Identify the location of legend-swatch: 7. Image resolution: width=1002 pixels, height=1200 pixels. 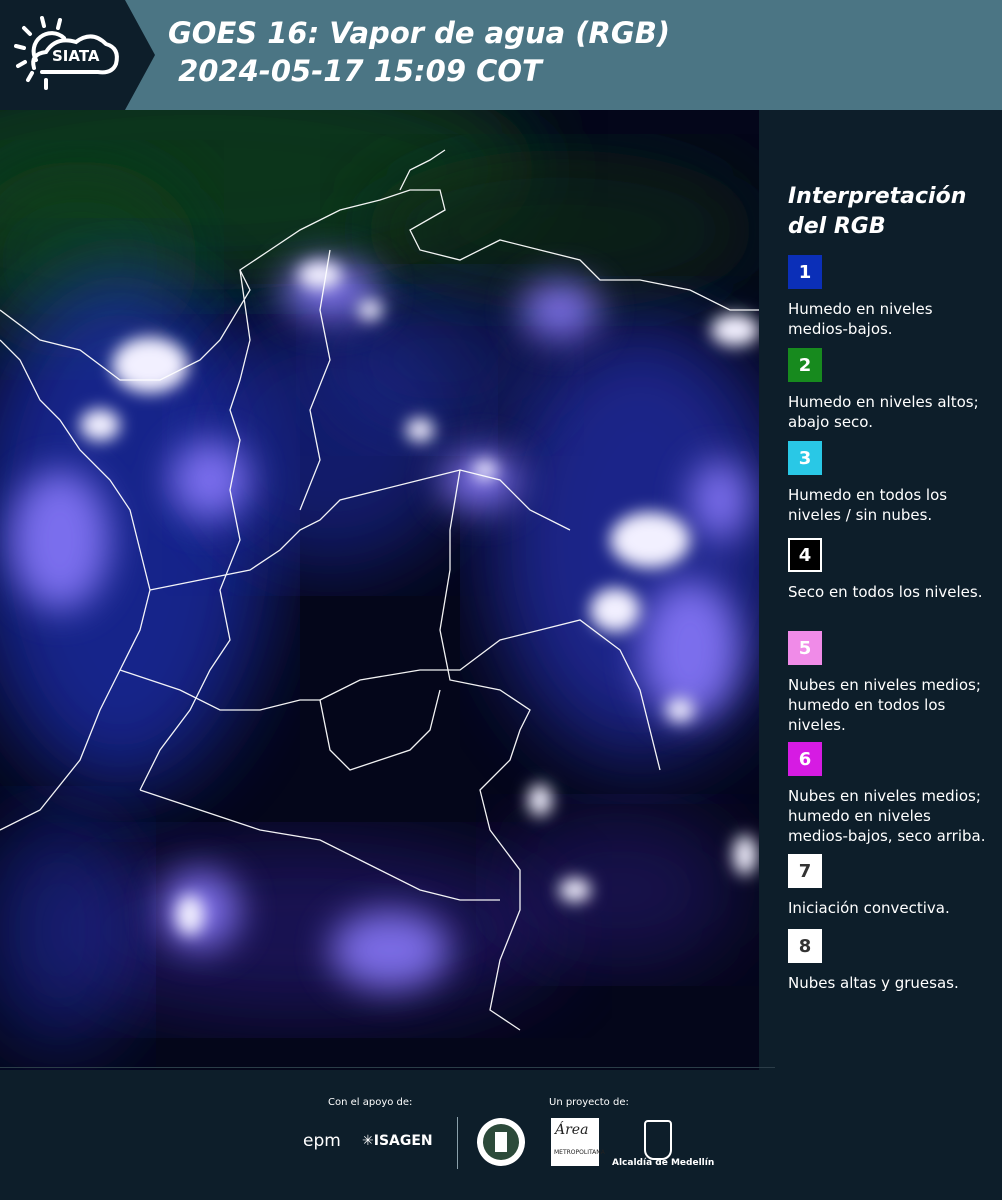
(805, 871).